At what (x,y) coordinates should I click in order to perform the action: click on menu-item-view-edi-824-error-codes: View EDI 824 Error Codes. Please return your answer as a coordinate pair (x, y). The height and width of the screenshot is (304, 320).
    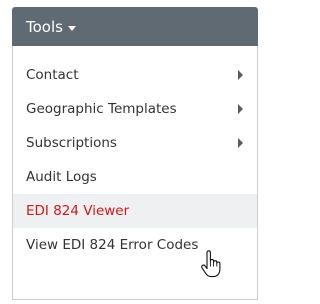
    Looking at the image, I should click on (135, 245).